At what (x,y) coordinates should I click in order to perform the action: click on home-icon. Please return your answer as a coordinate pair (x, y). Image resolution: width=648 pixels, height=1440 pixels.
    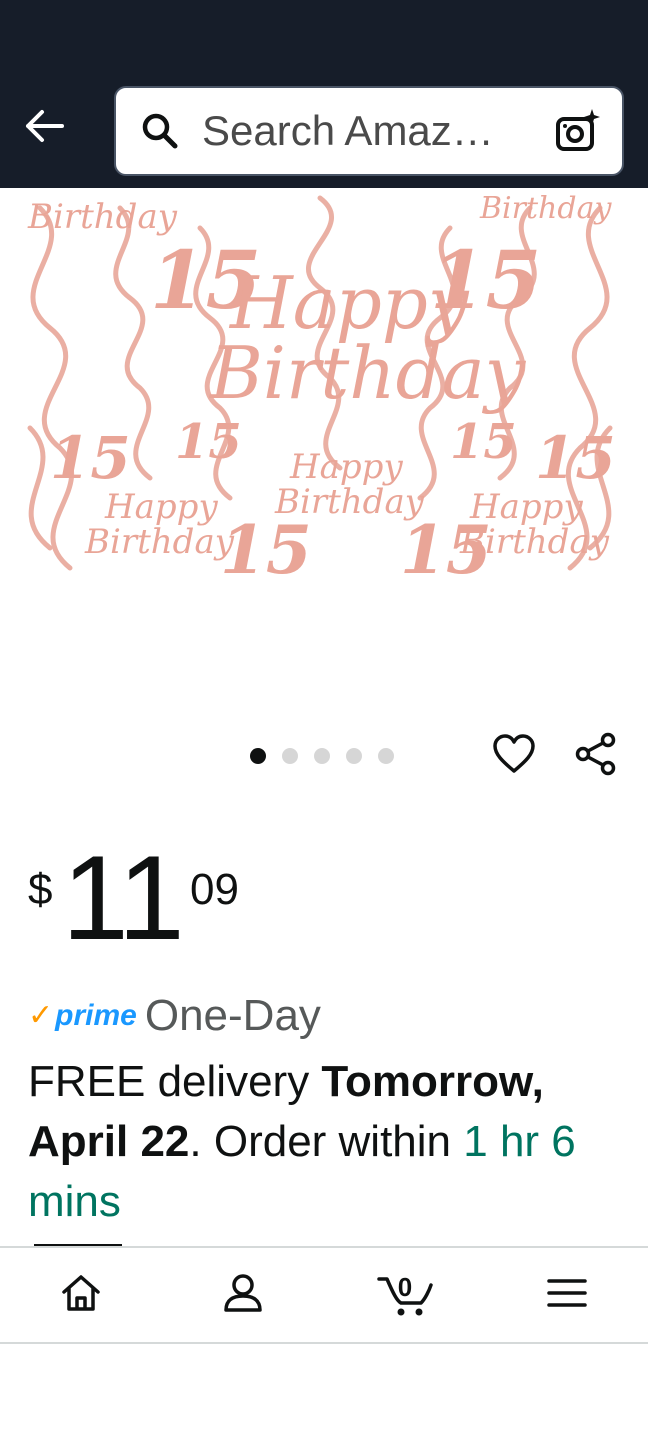
    Looking at the image, I should click on (81, 1295).